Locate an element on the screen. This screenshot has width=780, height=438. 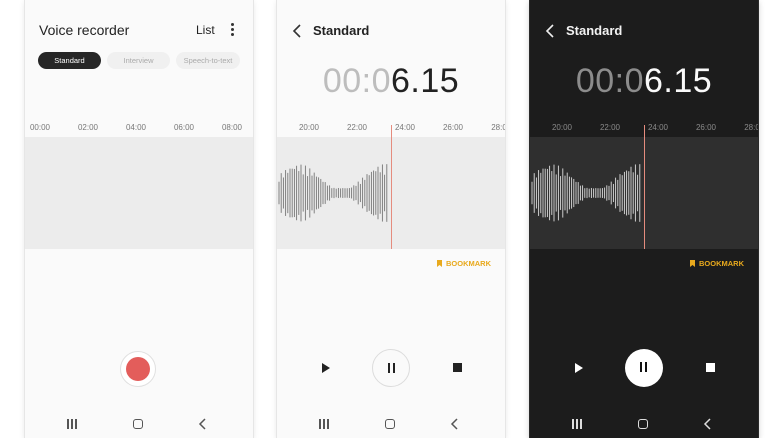
timeline-label: 04:00 is located at coordinates (136, 127).